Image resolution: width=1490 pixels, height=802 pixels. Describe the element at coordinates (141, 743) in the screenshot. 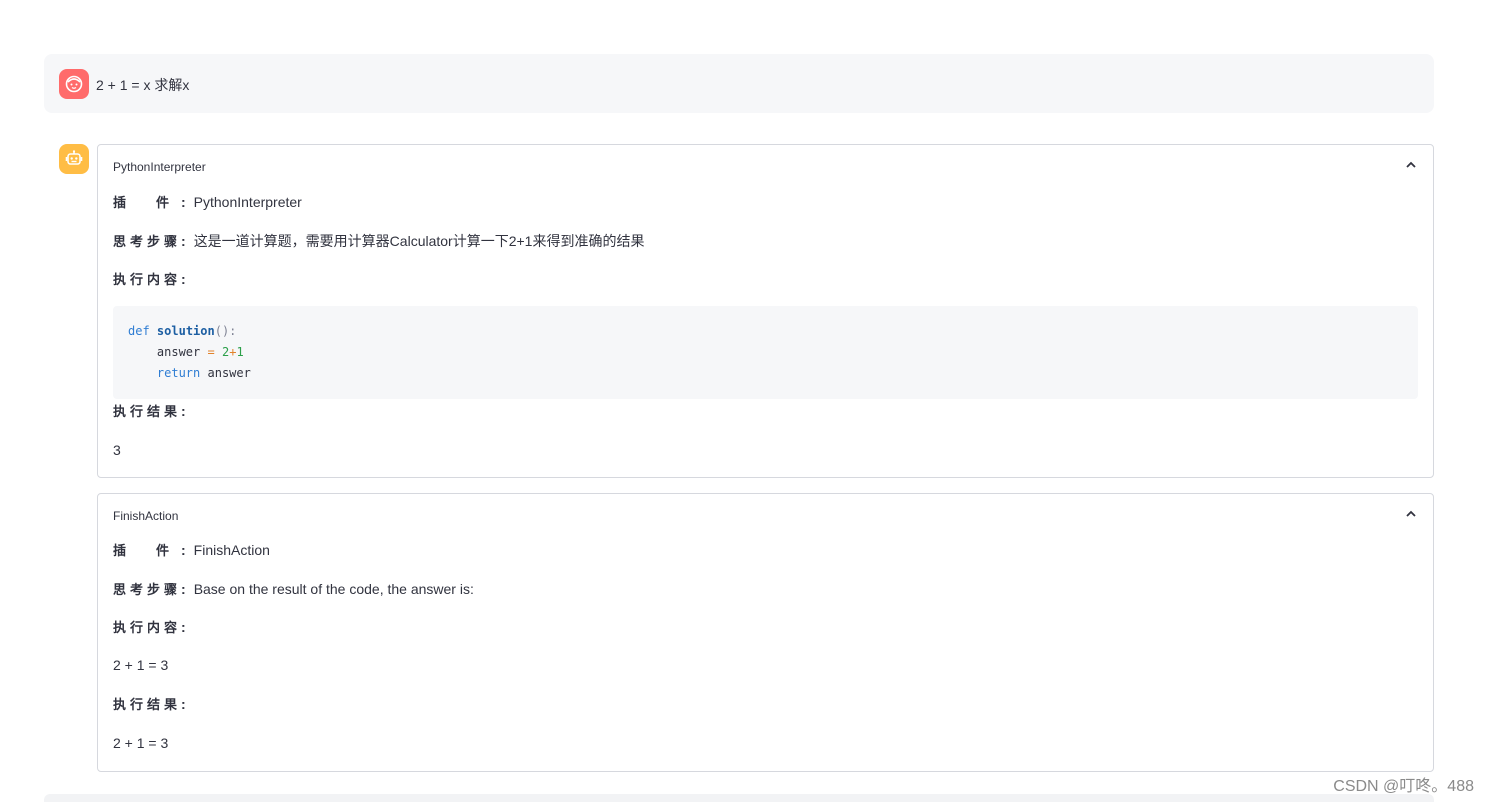

I see `result-value: 2 + 1 = 3` at that location.